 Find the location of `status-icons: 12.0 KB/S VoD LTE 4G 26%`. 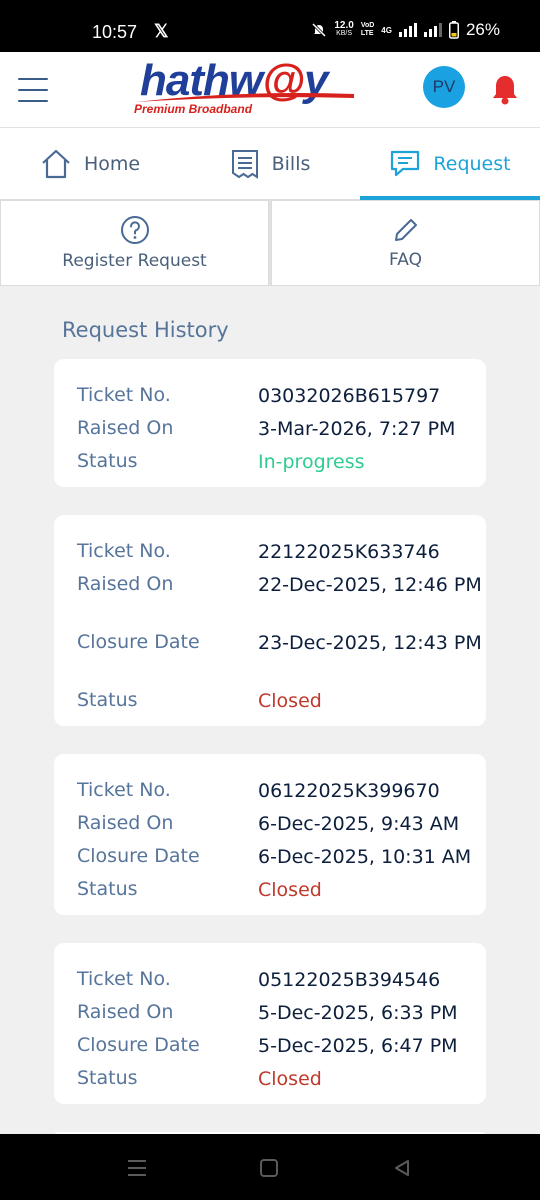

status-icons: 12.0 KB/S VoD LTE 4G 26% is located at coordinates (405, 30).